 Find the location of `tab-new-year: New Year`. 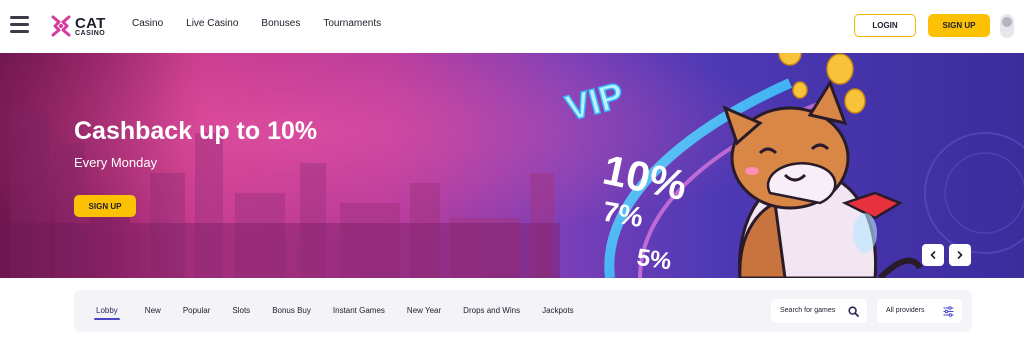

tab-new-year: New Year is located at coordinates (424, 310).